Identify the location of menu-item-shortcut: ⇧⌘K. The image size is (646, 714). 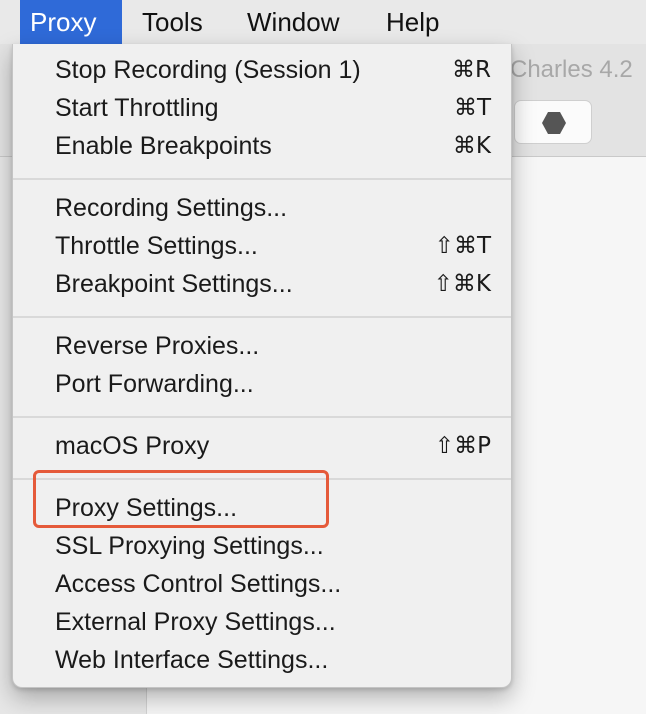
(462, 284).